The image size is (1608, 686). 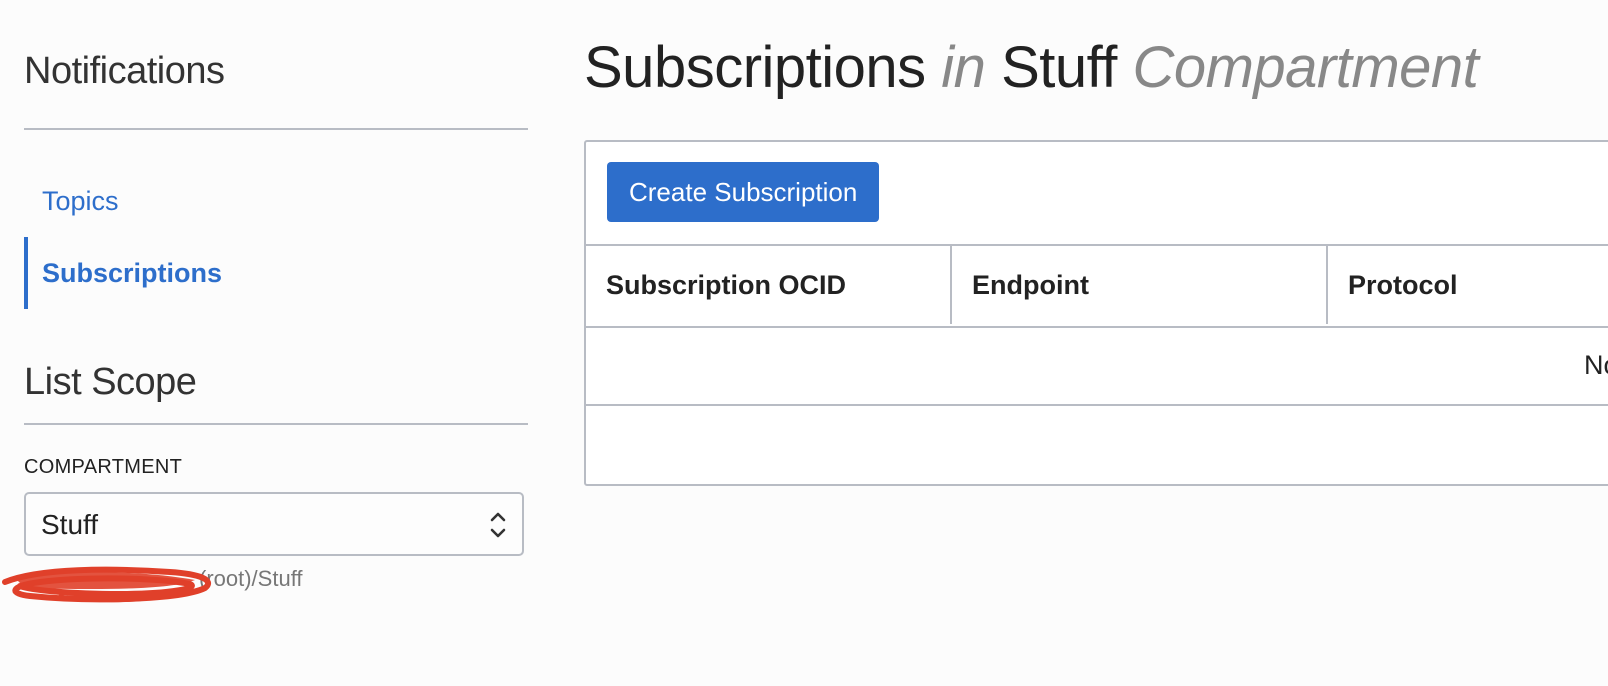 I want to click on redaction-scribble, so click(x=106, y=584).